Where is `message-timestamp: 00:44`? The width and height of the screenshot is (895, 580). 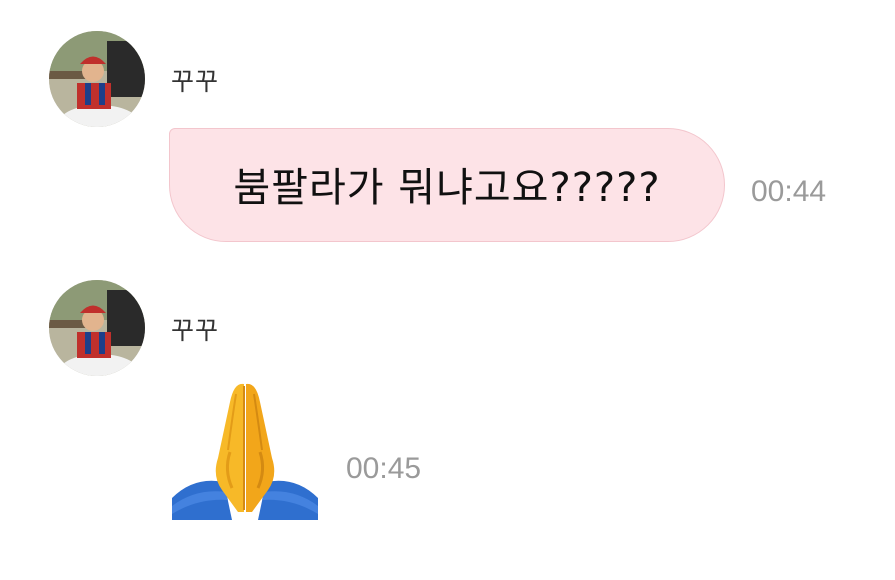 message-timestamp: 00:44 is located at coordinates (789, 191).